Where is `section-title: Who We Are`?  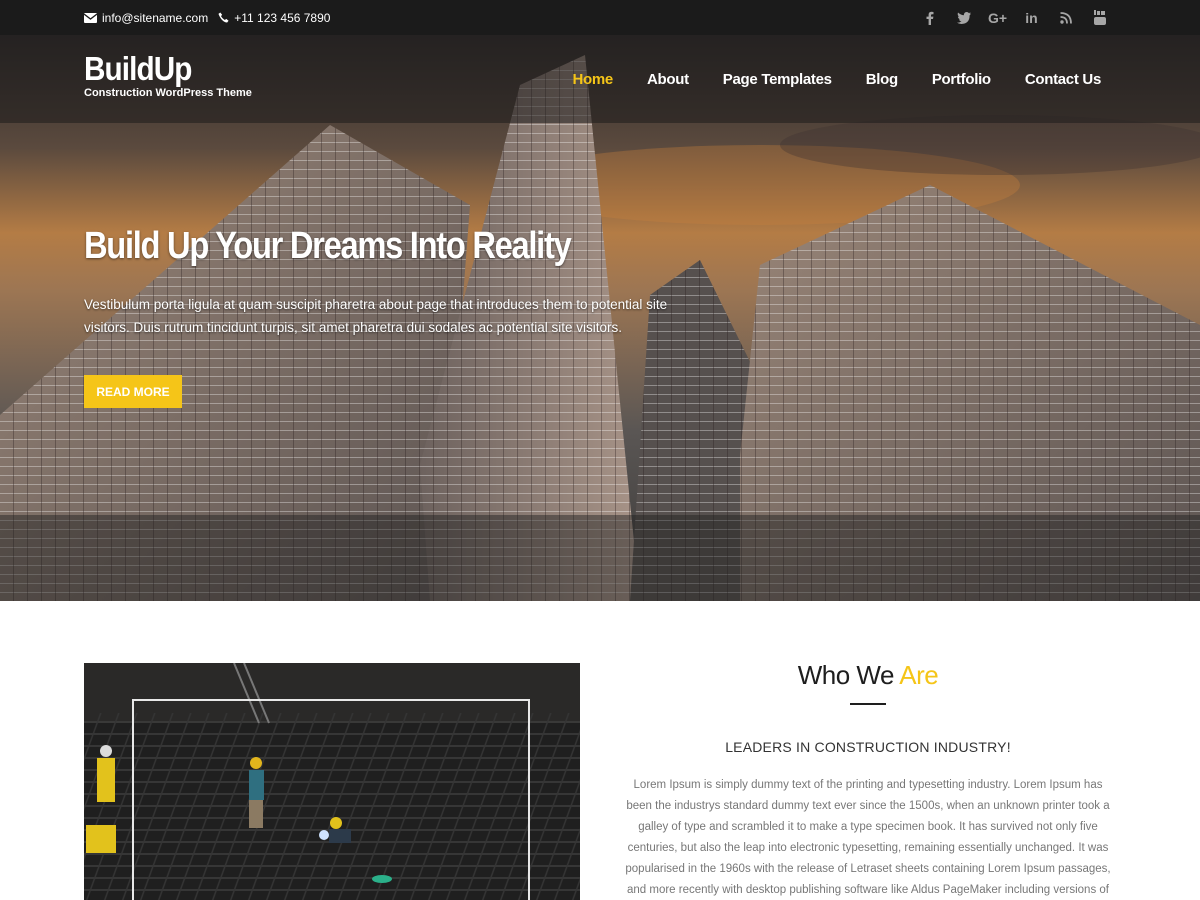
section-title: Who We Are is located at coordinates (868, 675).